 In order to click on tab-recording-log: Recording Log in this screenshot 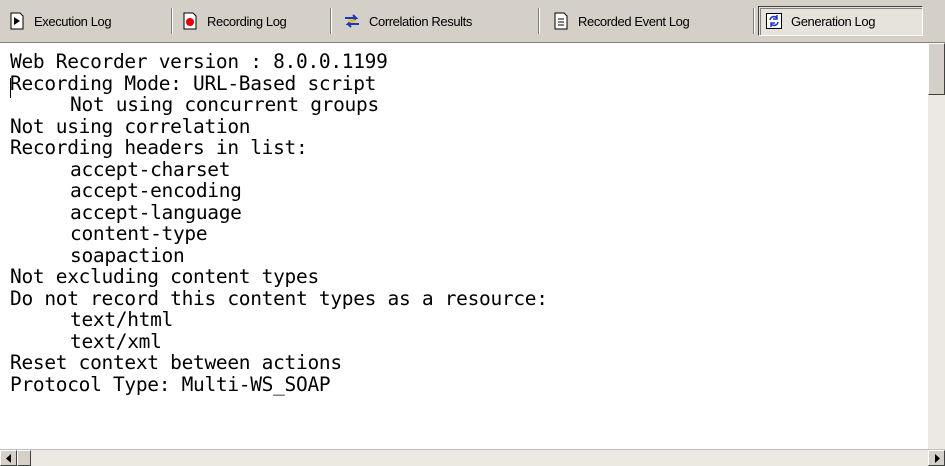, I will do `click(248, 21)`.